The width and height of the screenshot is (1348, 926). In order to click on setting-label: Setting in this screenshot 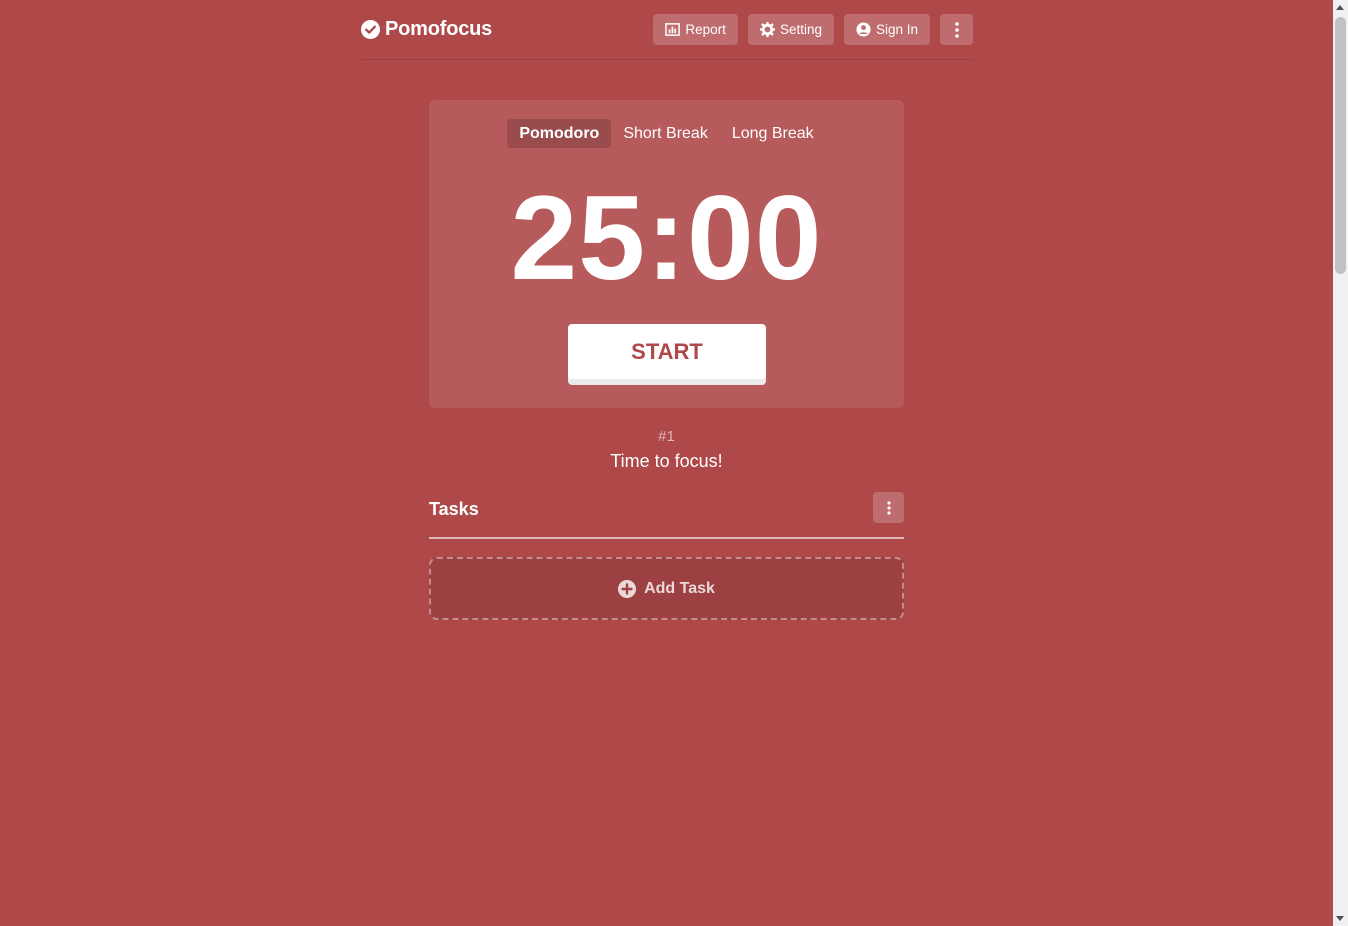, I will do `click(800, 29)`.